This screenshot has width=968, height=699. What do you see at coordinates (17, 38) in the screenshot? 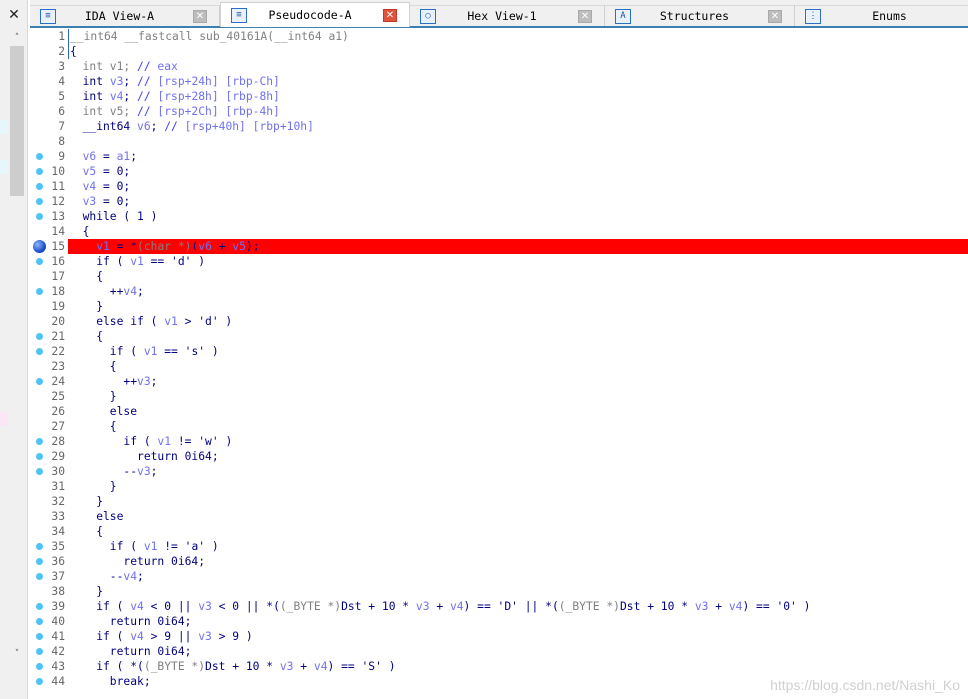
I see `scroll-up-icon: ˄` at bounding box center [17, 38].